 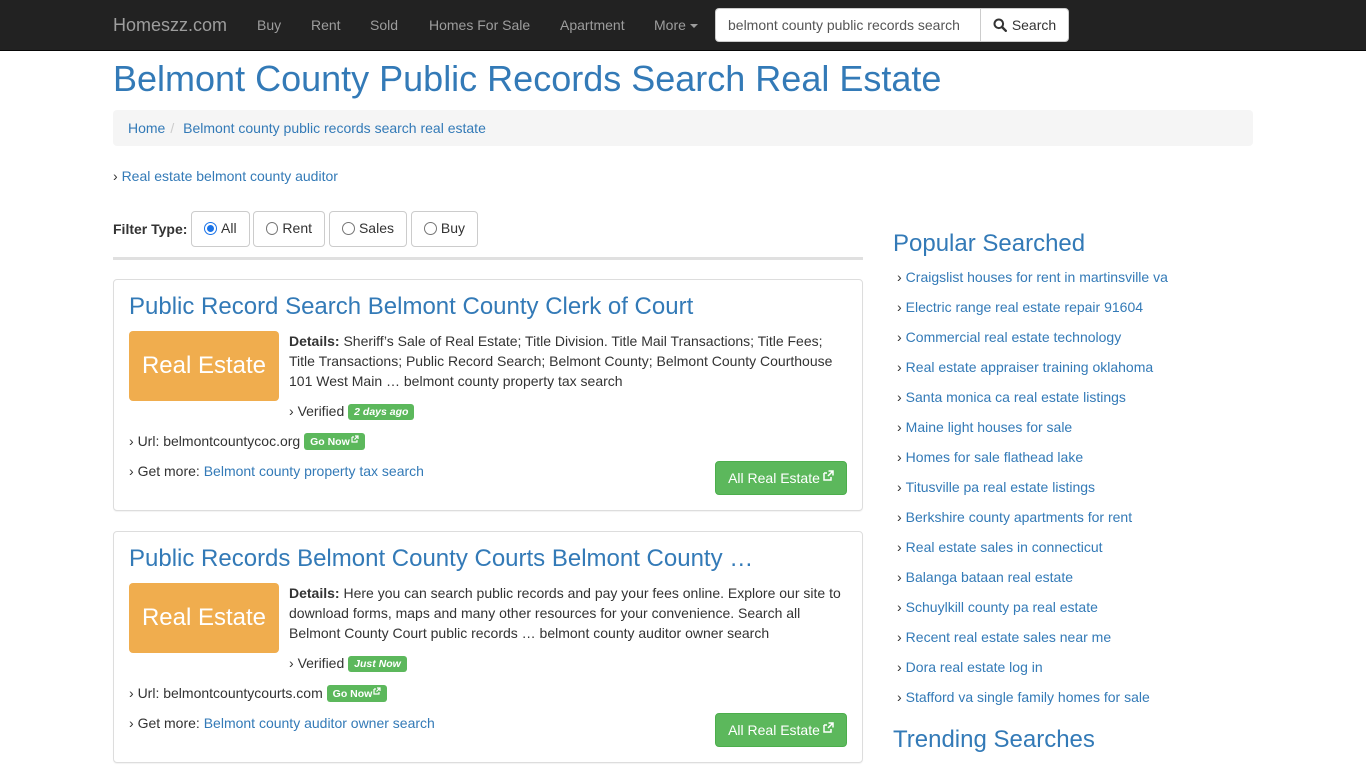 What do you see at coordinates (994, 457) in the screenshot?
I see `popular-search-link: Homes for sale flathead lake` at bounding box center [994, 457].